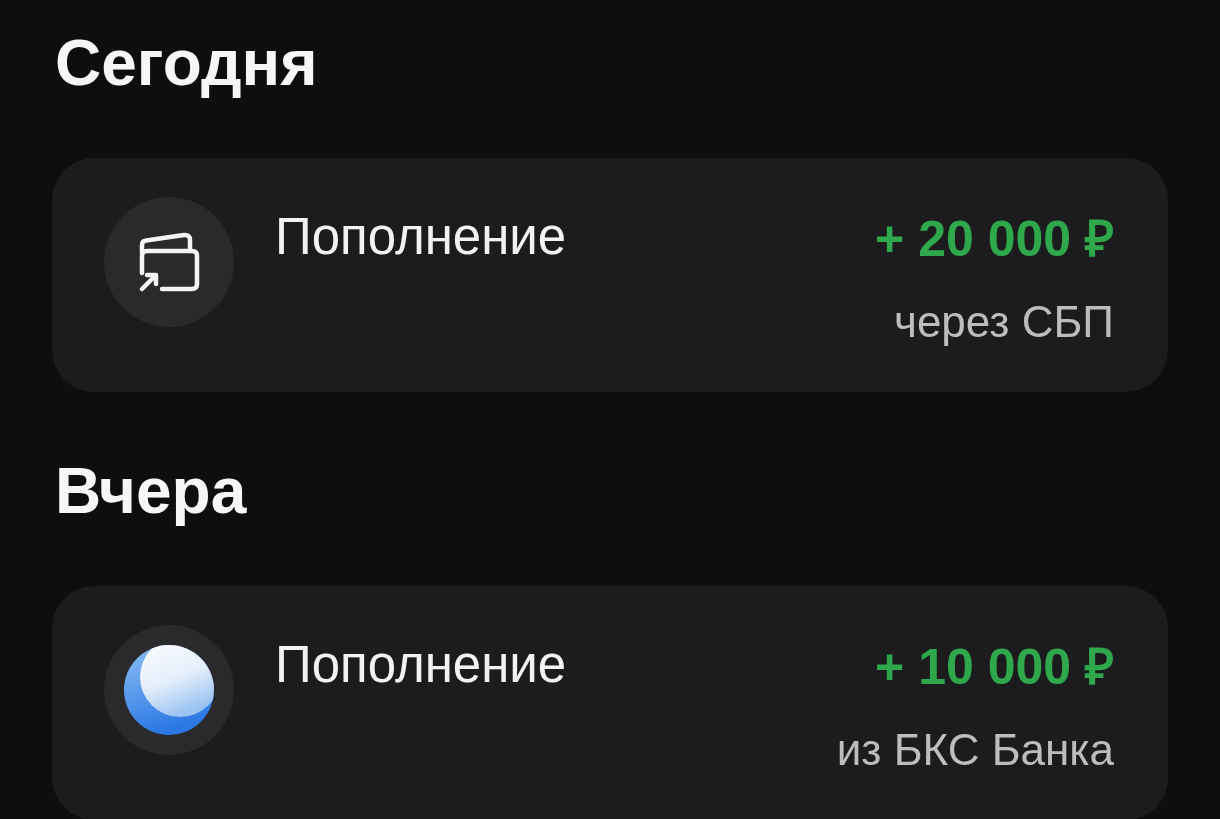  I want to click on transaction-amount: + 20 000 ₽, so click(994, 239).